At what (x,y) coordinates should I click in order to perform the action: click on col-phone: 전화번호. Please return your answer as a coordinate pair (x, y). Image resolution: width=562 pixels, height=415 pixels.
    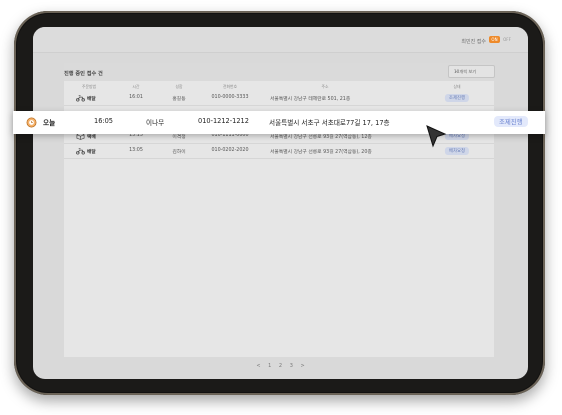
    Looking at the image, I should click on (230, 86).